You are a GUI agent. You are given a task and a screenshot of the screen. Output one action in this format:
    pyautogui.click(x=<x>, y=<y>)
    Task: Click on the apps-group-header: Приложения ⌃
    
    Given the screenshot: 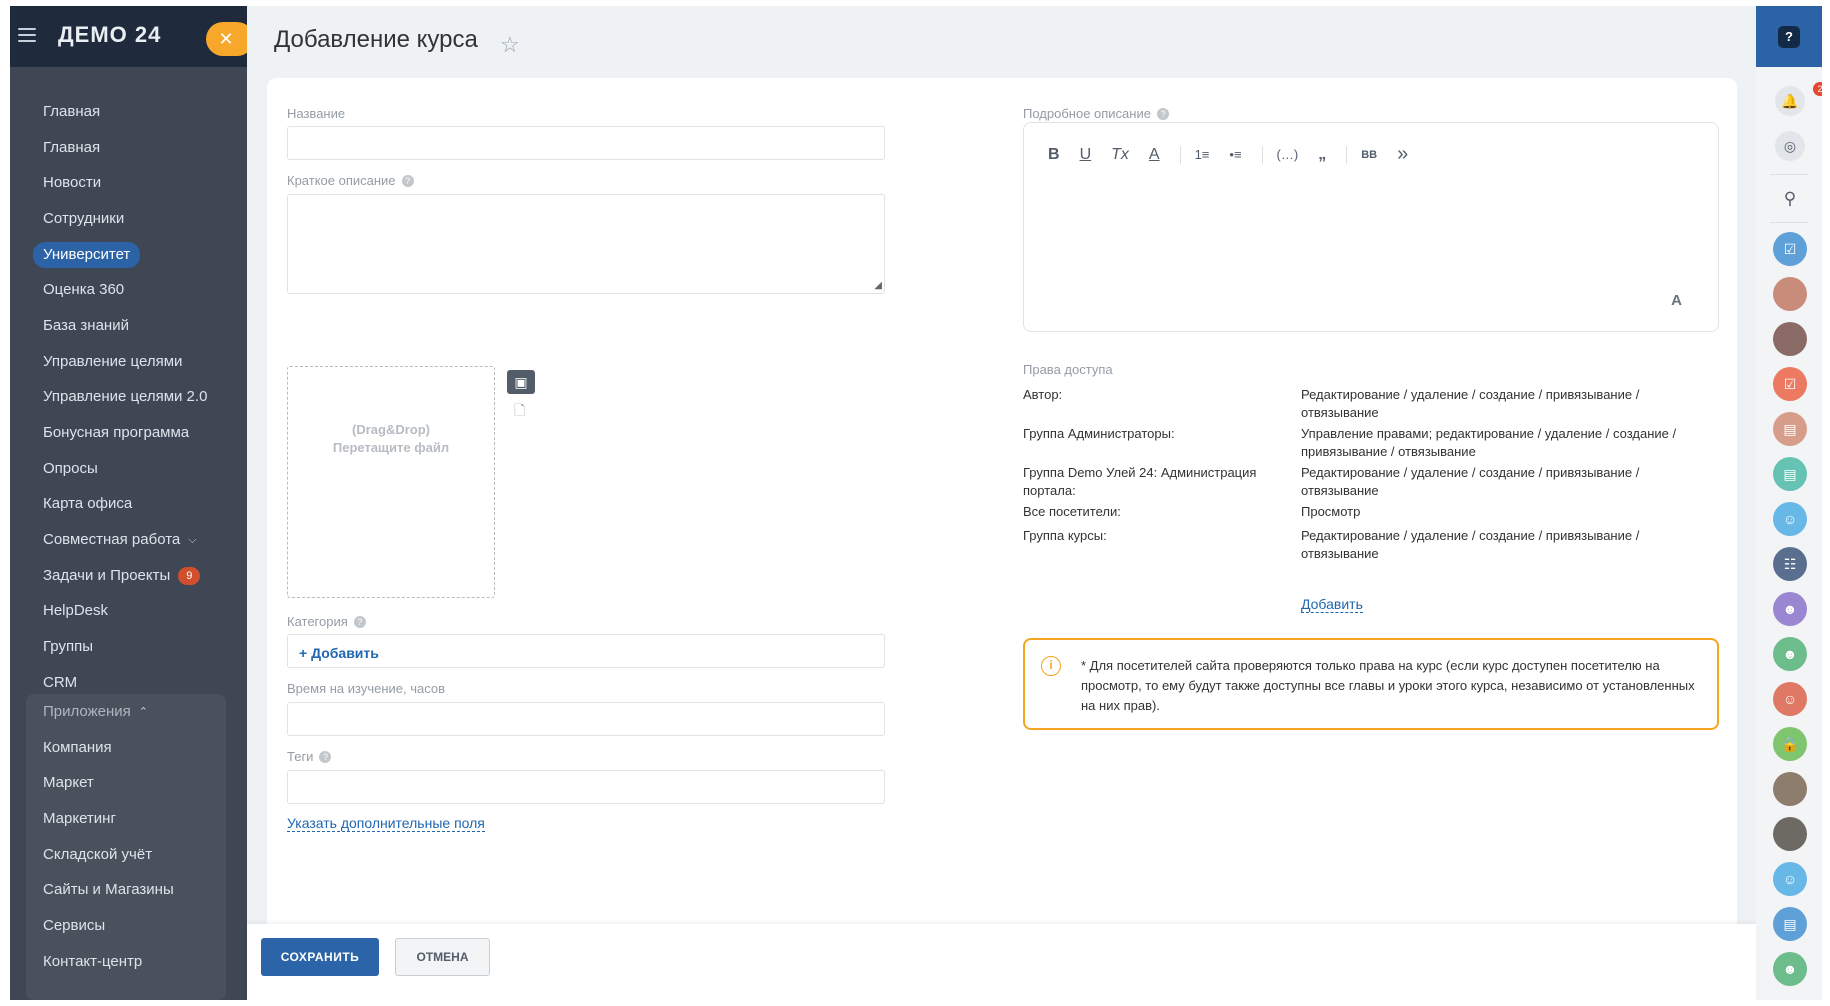 What is the action you would take?
    pyautogui.click(x=126, y=712)
    